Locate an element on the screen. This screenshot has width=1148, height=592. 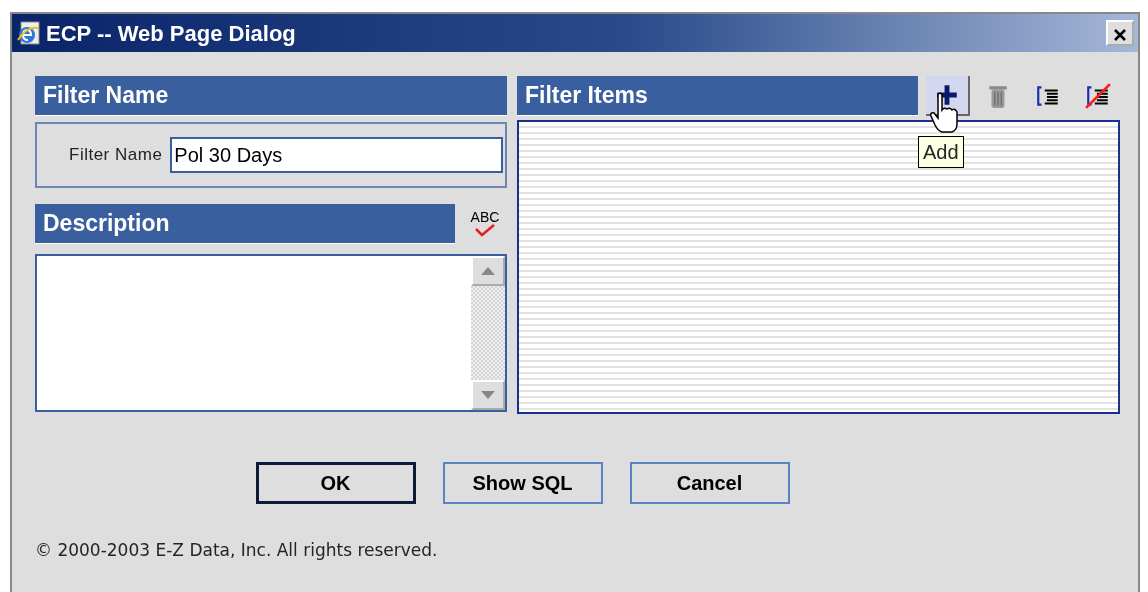
panel-header: Filter Name is located at coordinates (271, 96).